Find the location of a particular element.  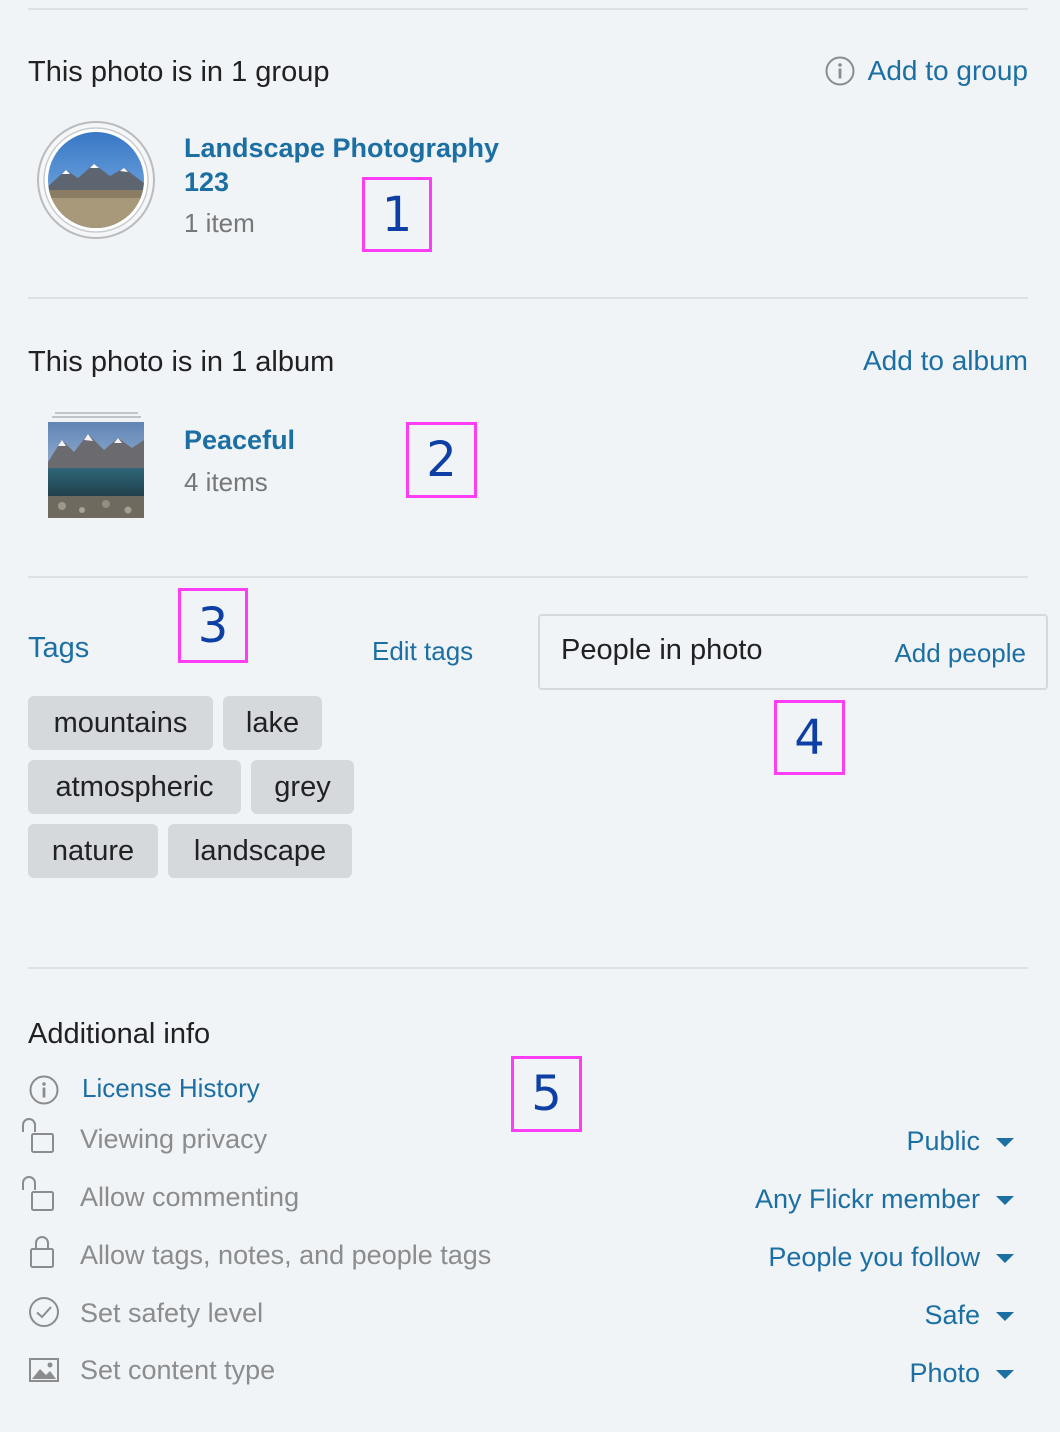

add-to-group-button: Add to group is located at coordinates (926, 71).